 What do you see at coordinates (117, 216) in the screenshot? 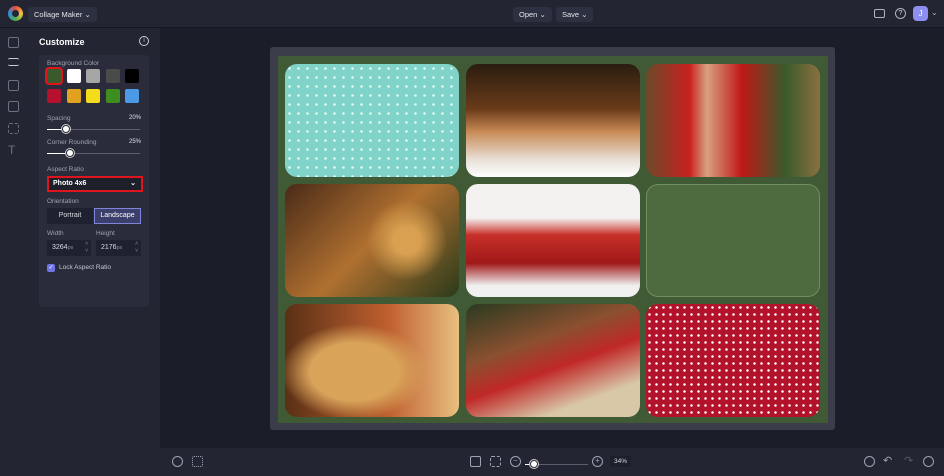
I see `landscape-button: Landscape` at bounding box center [117, 216].